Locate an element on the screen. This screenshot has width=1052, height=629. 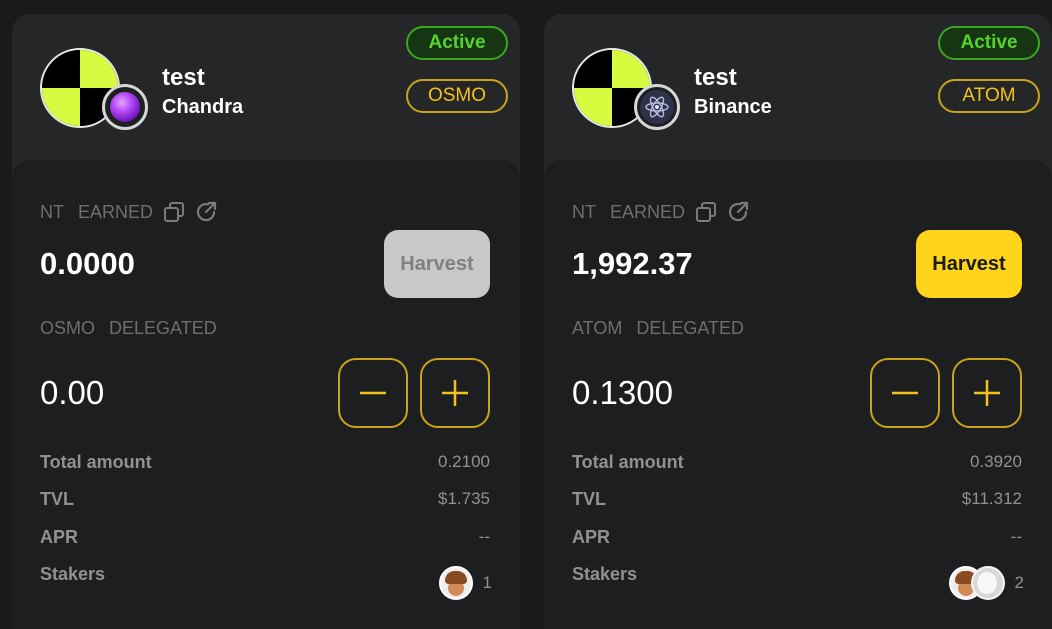
token-badge: ATOM is located at coordinates (989, 96).